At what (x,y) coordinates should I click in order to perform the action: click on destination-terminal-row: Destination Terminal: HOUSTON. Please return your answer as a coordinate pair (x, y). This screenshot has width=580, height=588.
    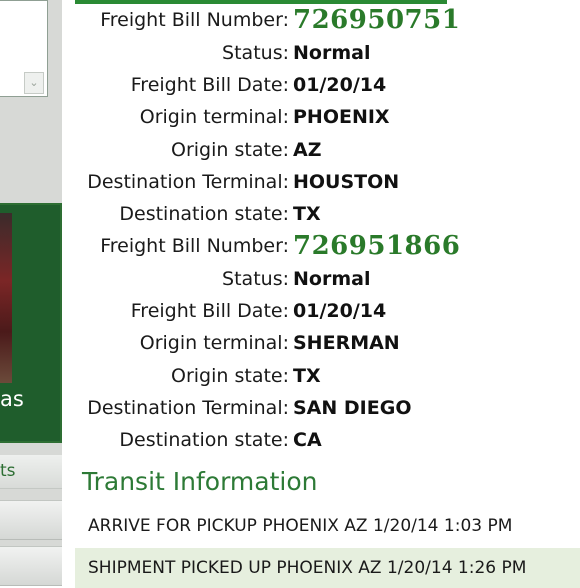
    Looking at the image, I should click on (321, 182).